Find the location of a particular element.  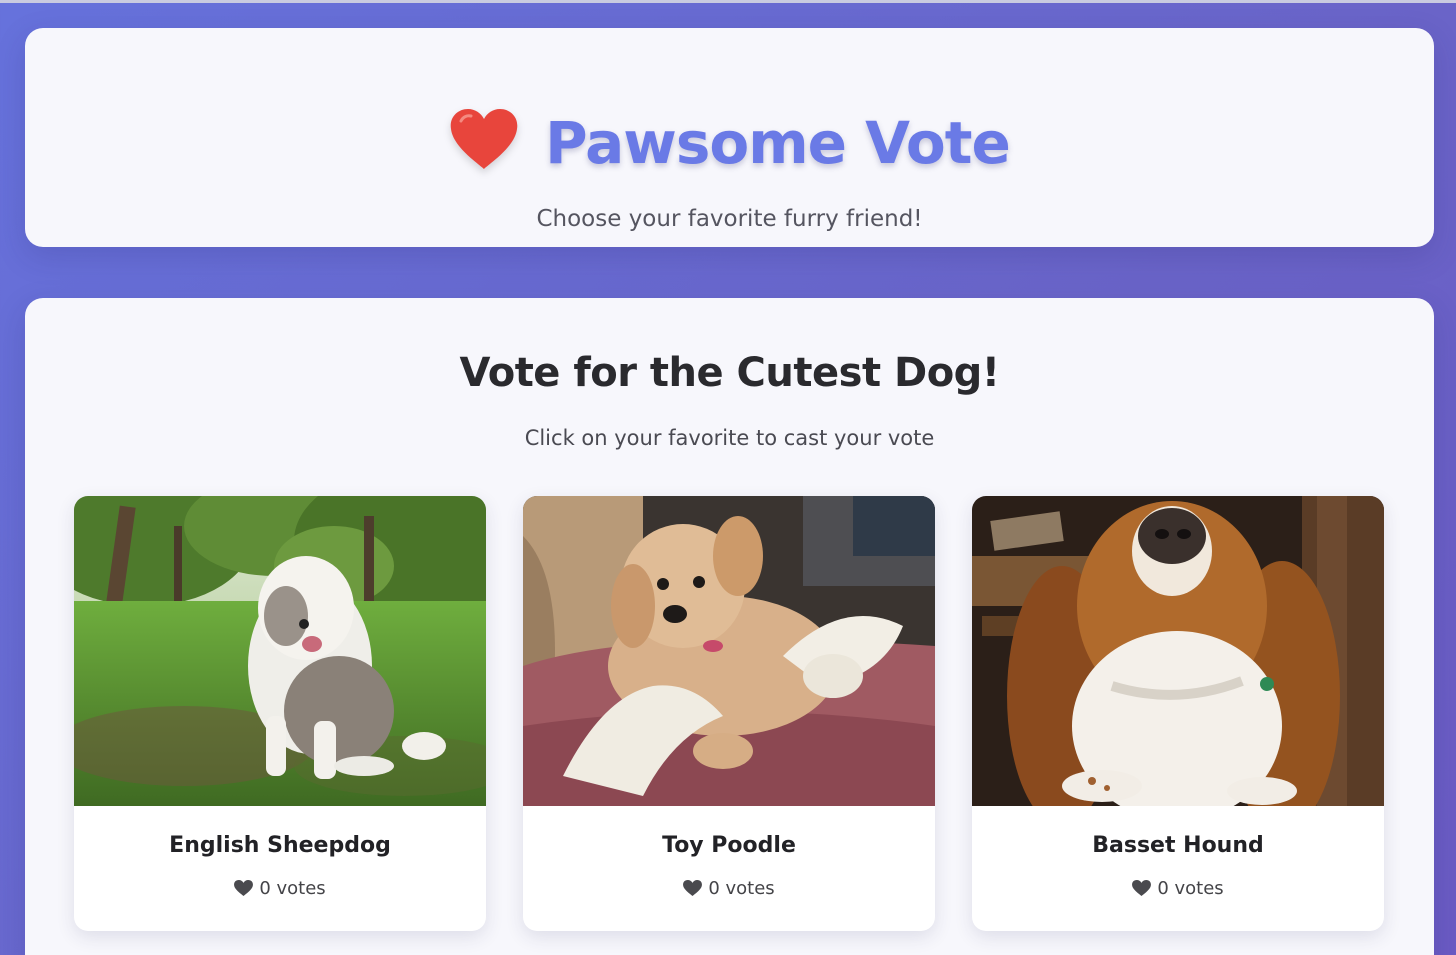

dog-card-english-sheepdog: English Sheepdog 0 votes is located at coordinates (280, 713).